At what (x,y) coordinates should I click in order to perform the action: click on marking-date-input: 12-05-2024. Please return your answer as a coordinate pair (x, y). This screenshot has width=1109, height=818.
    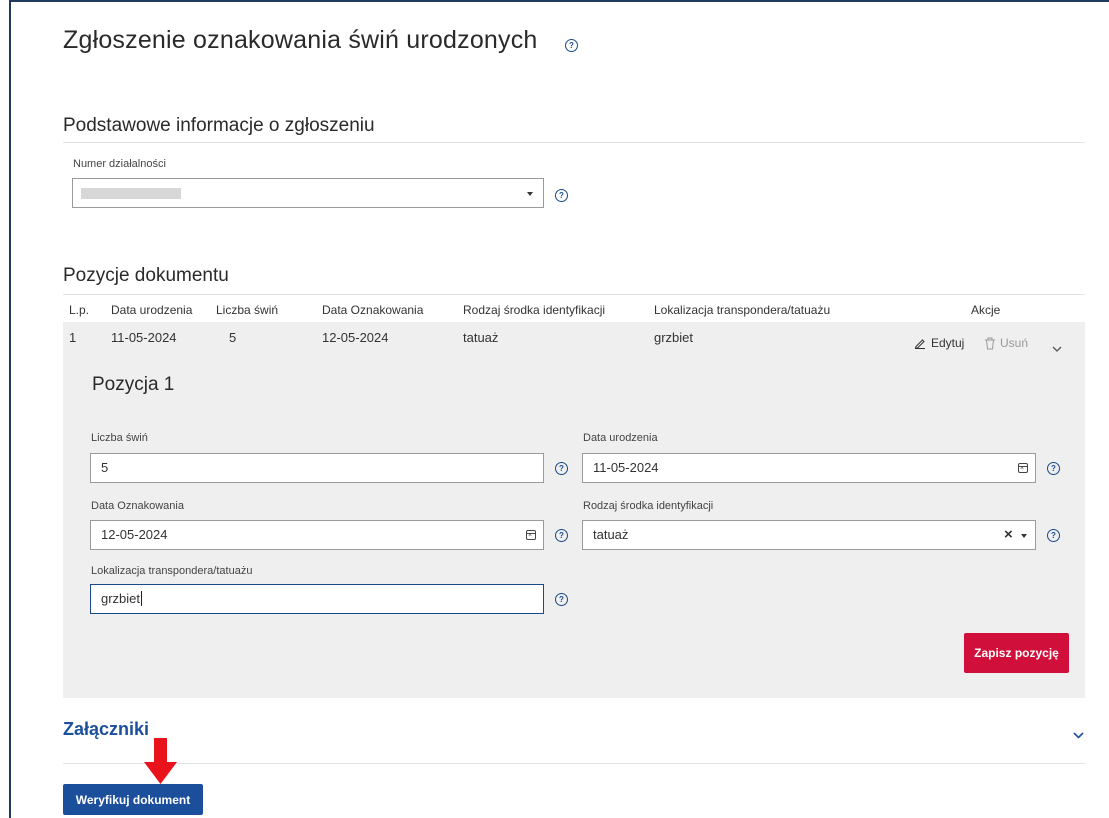
    Looking at the image, I should click on (317, 535).